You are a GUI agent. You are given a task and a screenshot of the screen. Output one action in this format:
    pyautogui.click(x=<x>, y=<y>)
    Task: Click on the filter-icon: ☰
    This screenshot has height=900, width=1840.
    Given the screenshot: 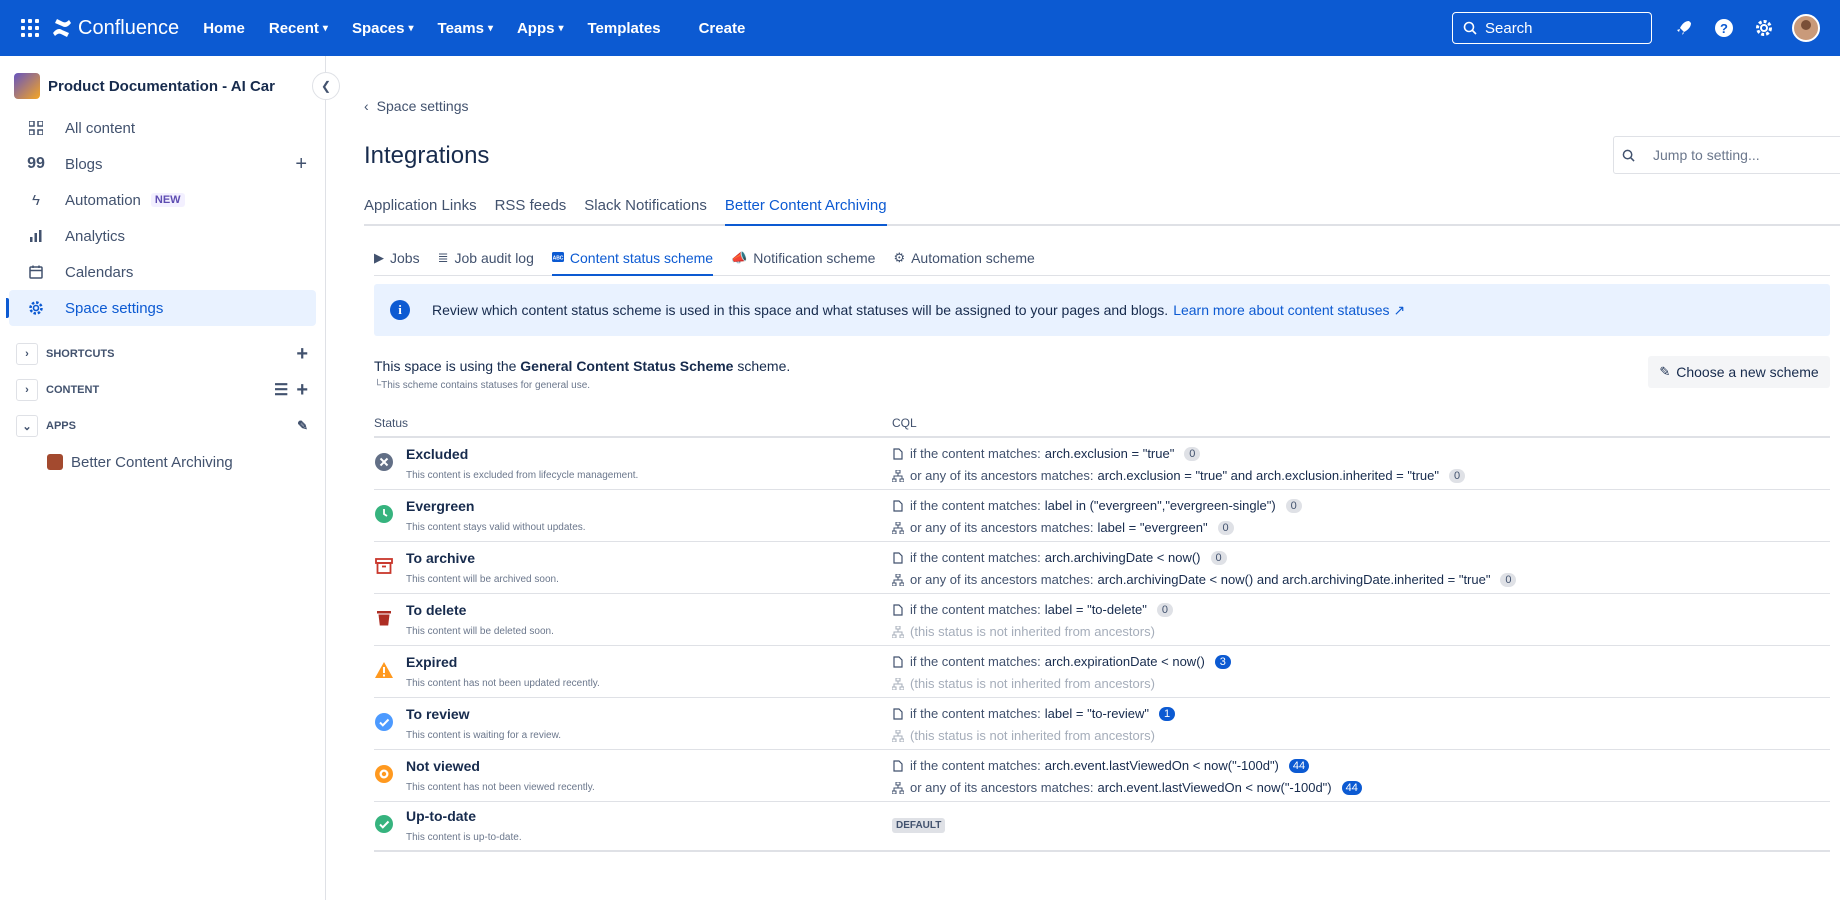 What is the action you would take?
    pyautogui.click(x=281, y=390)
    